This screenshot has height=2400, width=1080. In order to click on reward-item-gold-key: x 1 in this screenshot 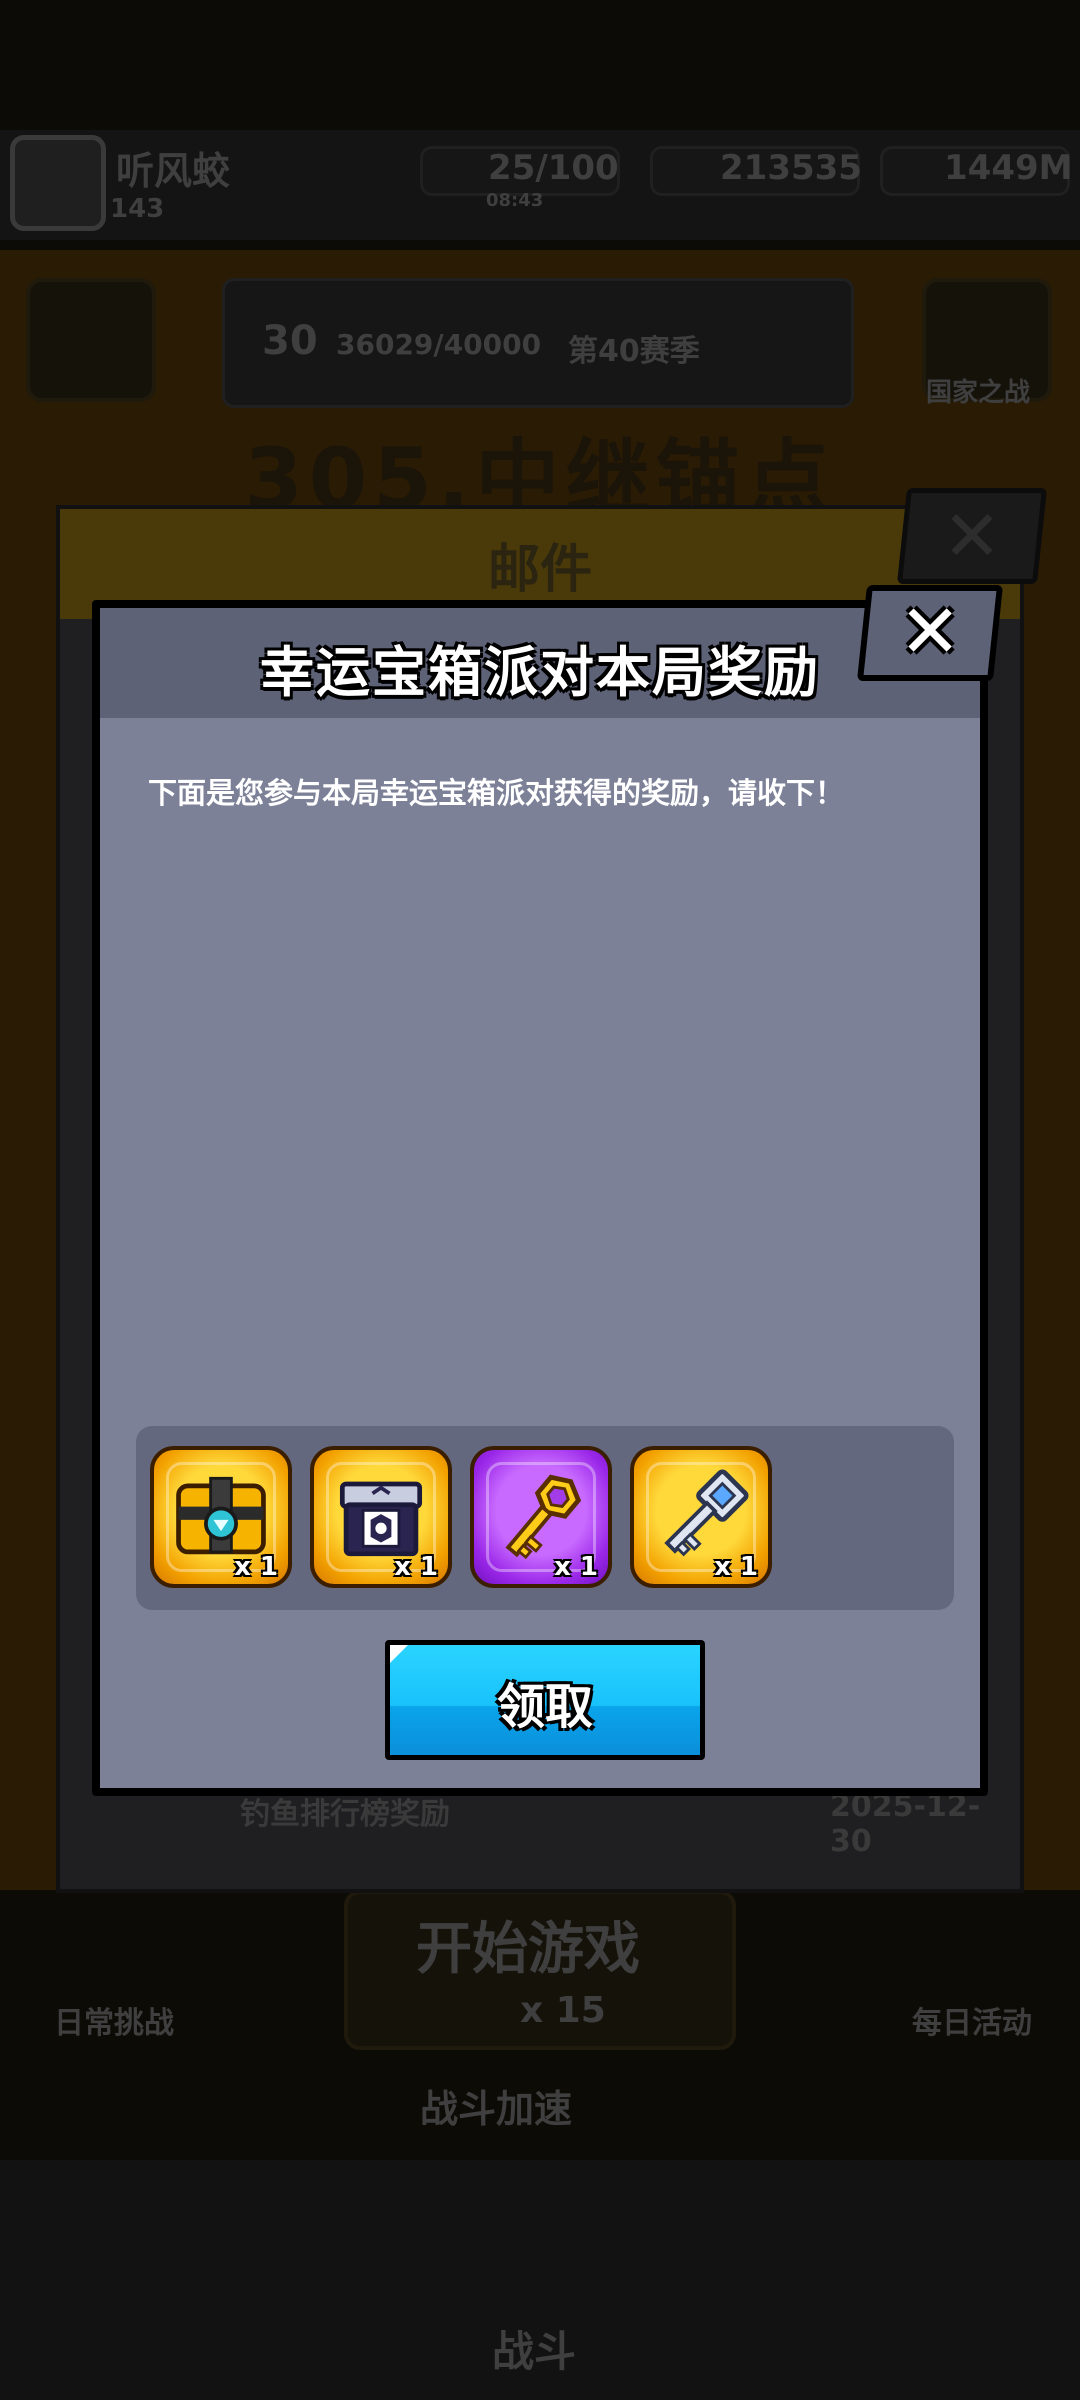, I will do `click(541, 1517)`.